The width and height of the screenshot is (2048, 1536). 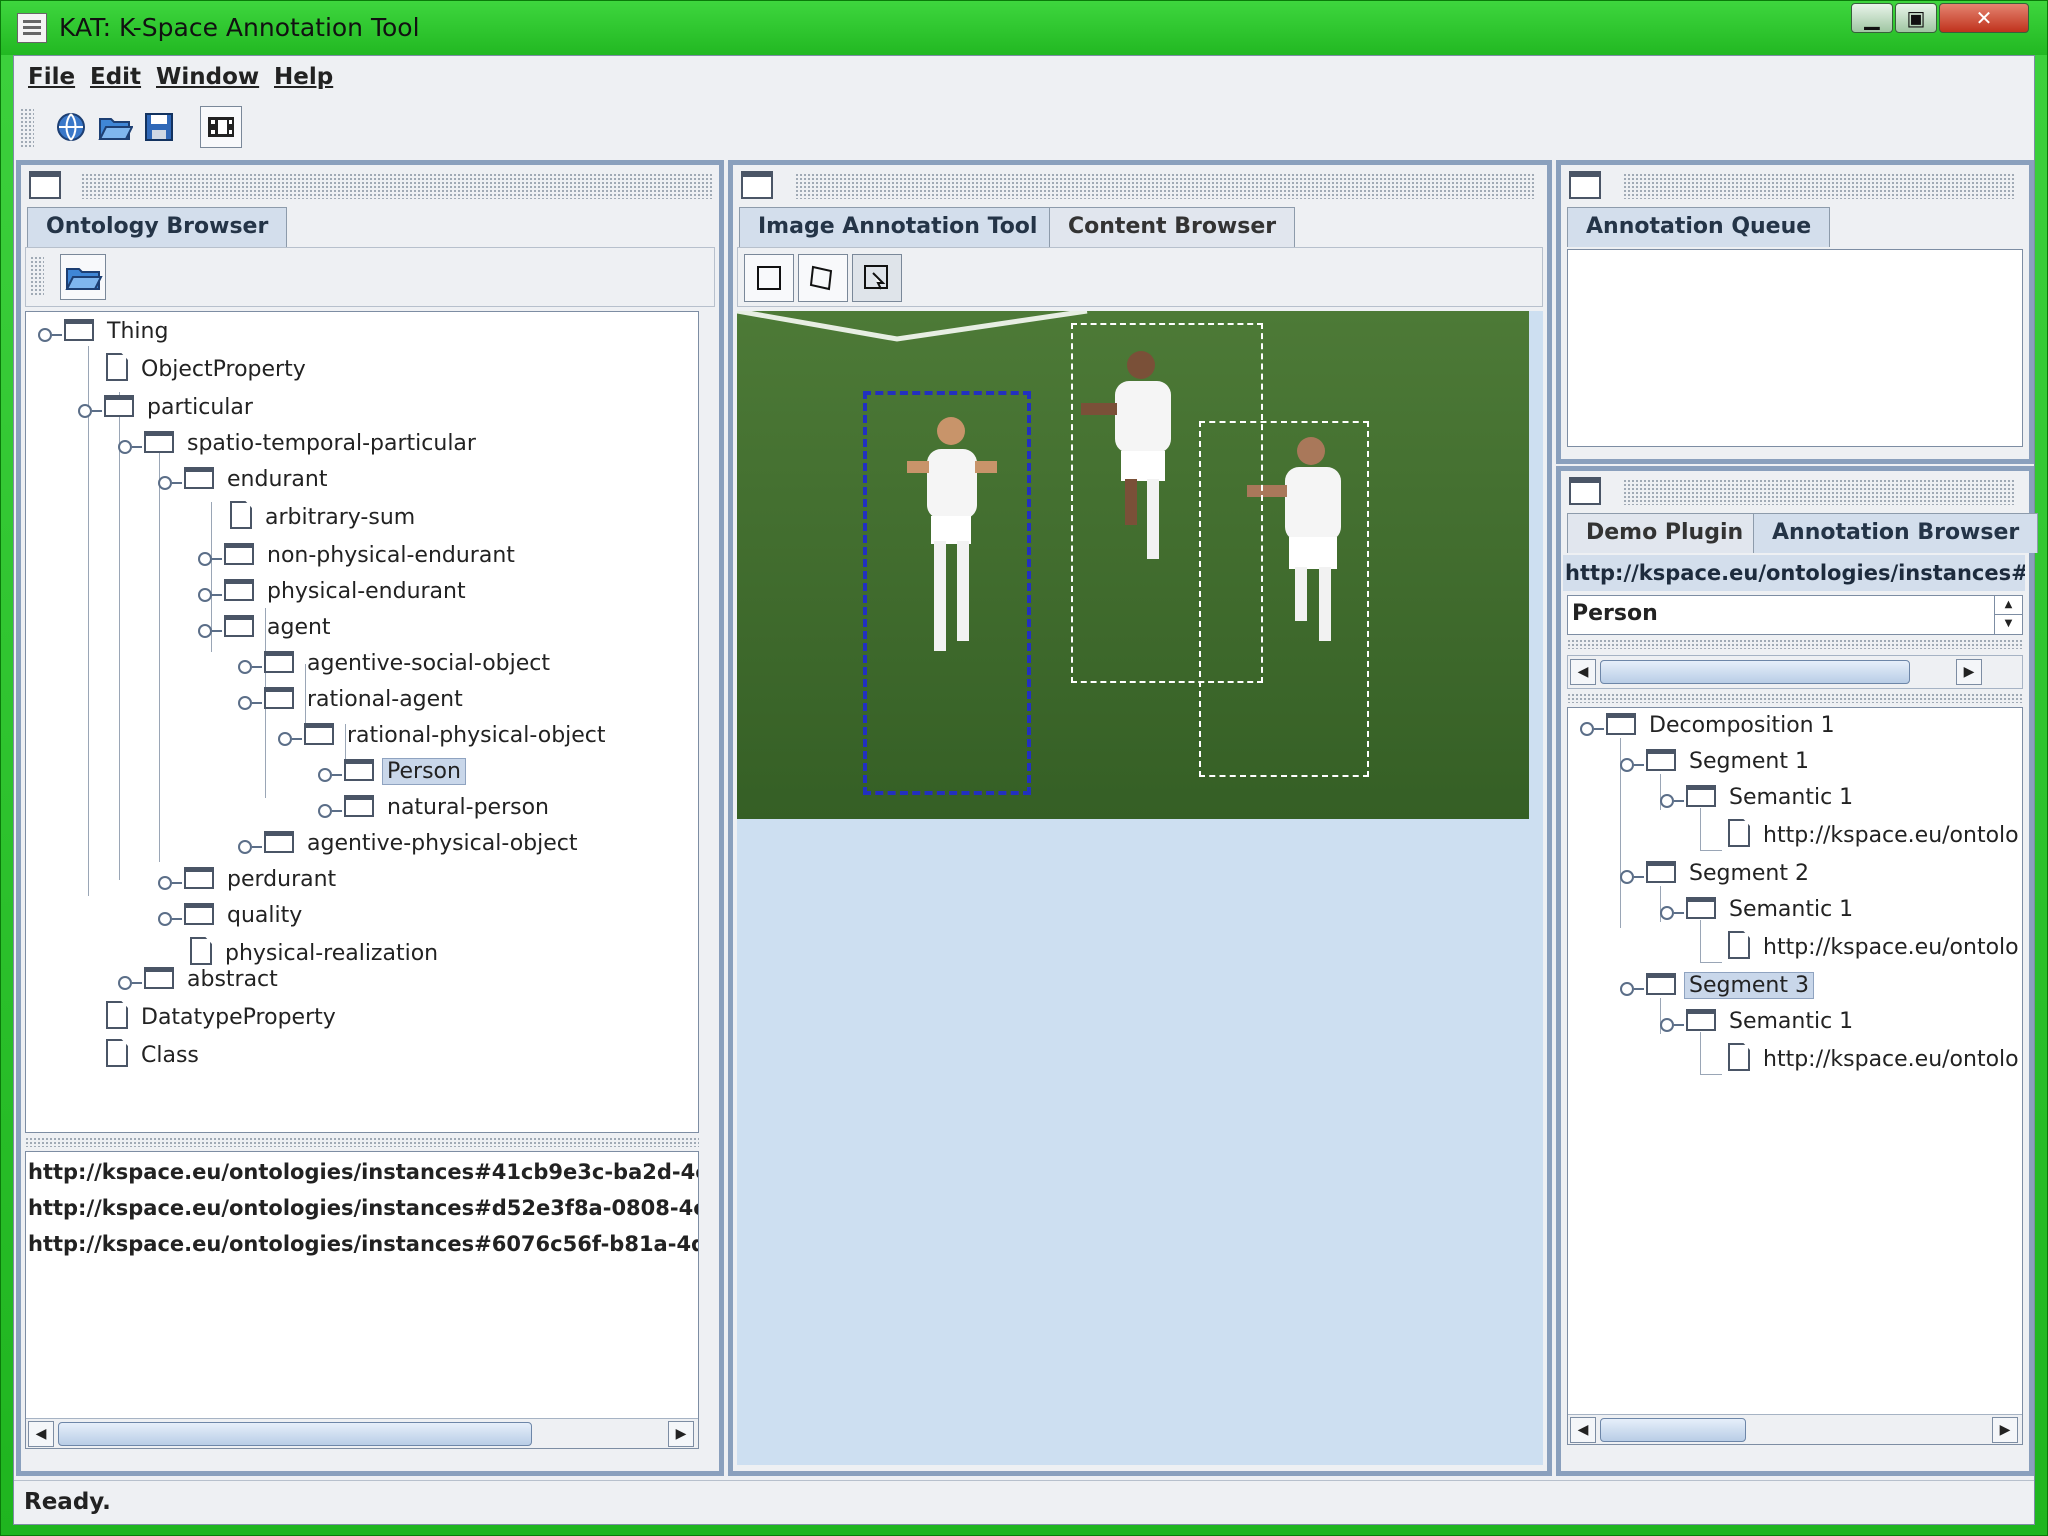 I want to click on tree-node-rational-physical-object: rational-physical-object, so click(x=457, y=737).